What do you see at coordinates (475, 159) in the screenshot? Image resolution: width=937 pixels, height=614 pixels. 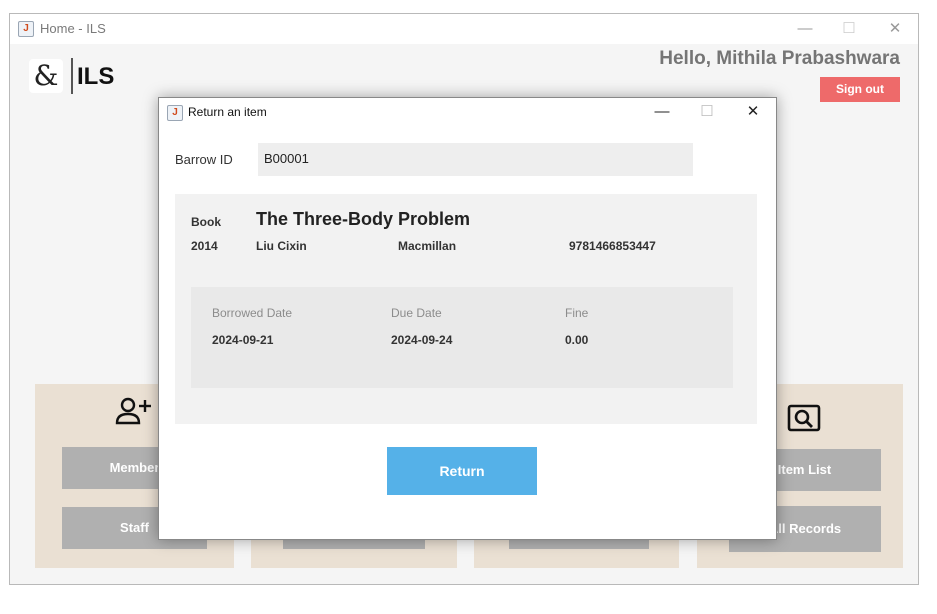 I see `borrow-id-input: B00001` at bounding box center [475, 159].